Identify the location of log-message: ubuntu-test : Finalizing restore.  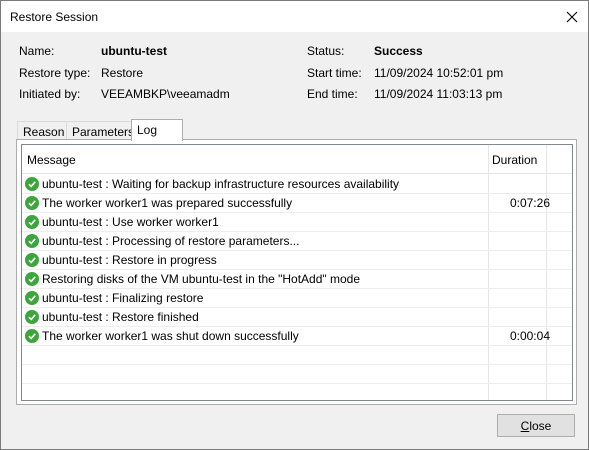
(123, 298).